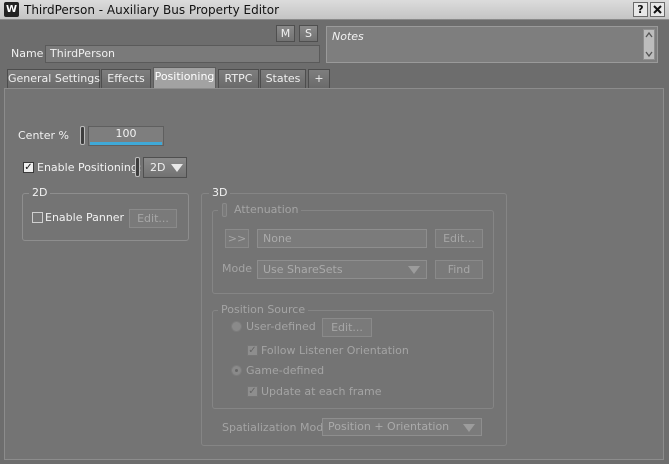  What do you see at coordinates (285, 33) in the screenshot?
I see `mute-button: M` at bounding box center [285, 33].